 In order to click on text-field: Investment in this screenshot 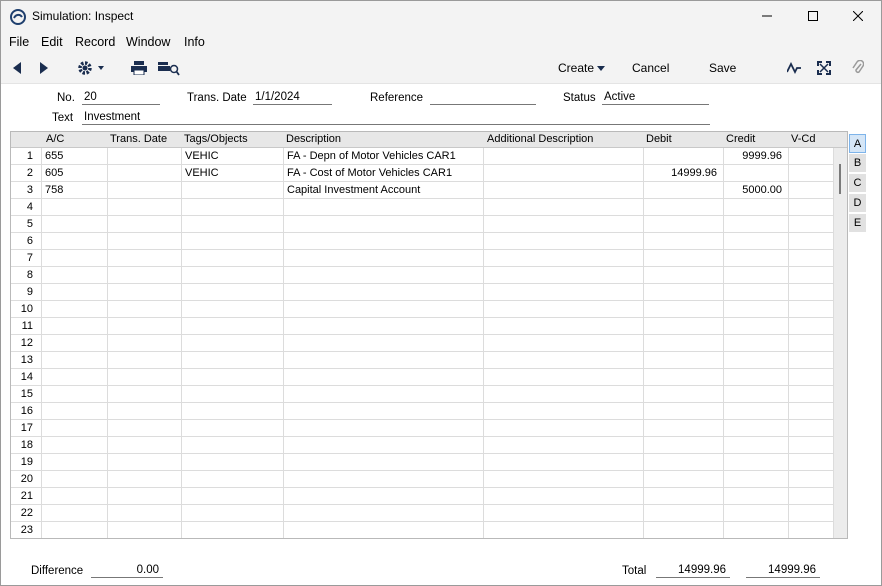, I will do `click(396, 118)`.